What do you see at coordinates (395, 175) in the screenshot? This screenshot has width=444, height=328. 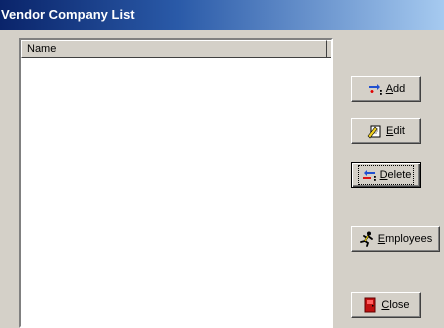 I see `delete-button-label: Delete` at bounding box center [395, 175].